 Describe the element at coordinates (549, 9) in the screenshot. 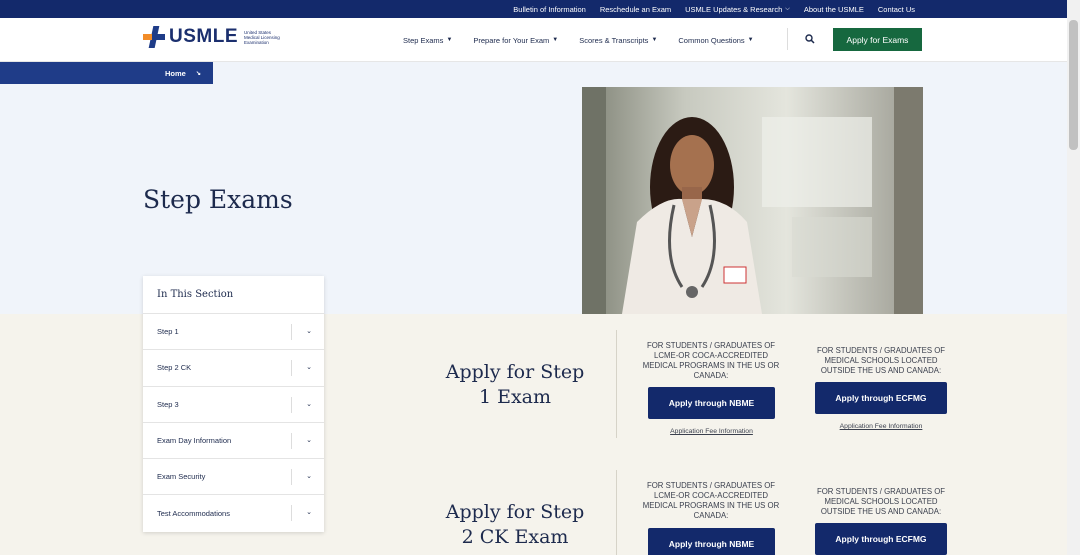

I see `utility-link-bulletin: Bulletin of Information` at that location.